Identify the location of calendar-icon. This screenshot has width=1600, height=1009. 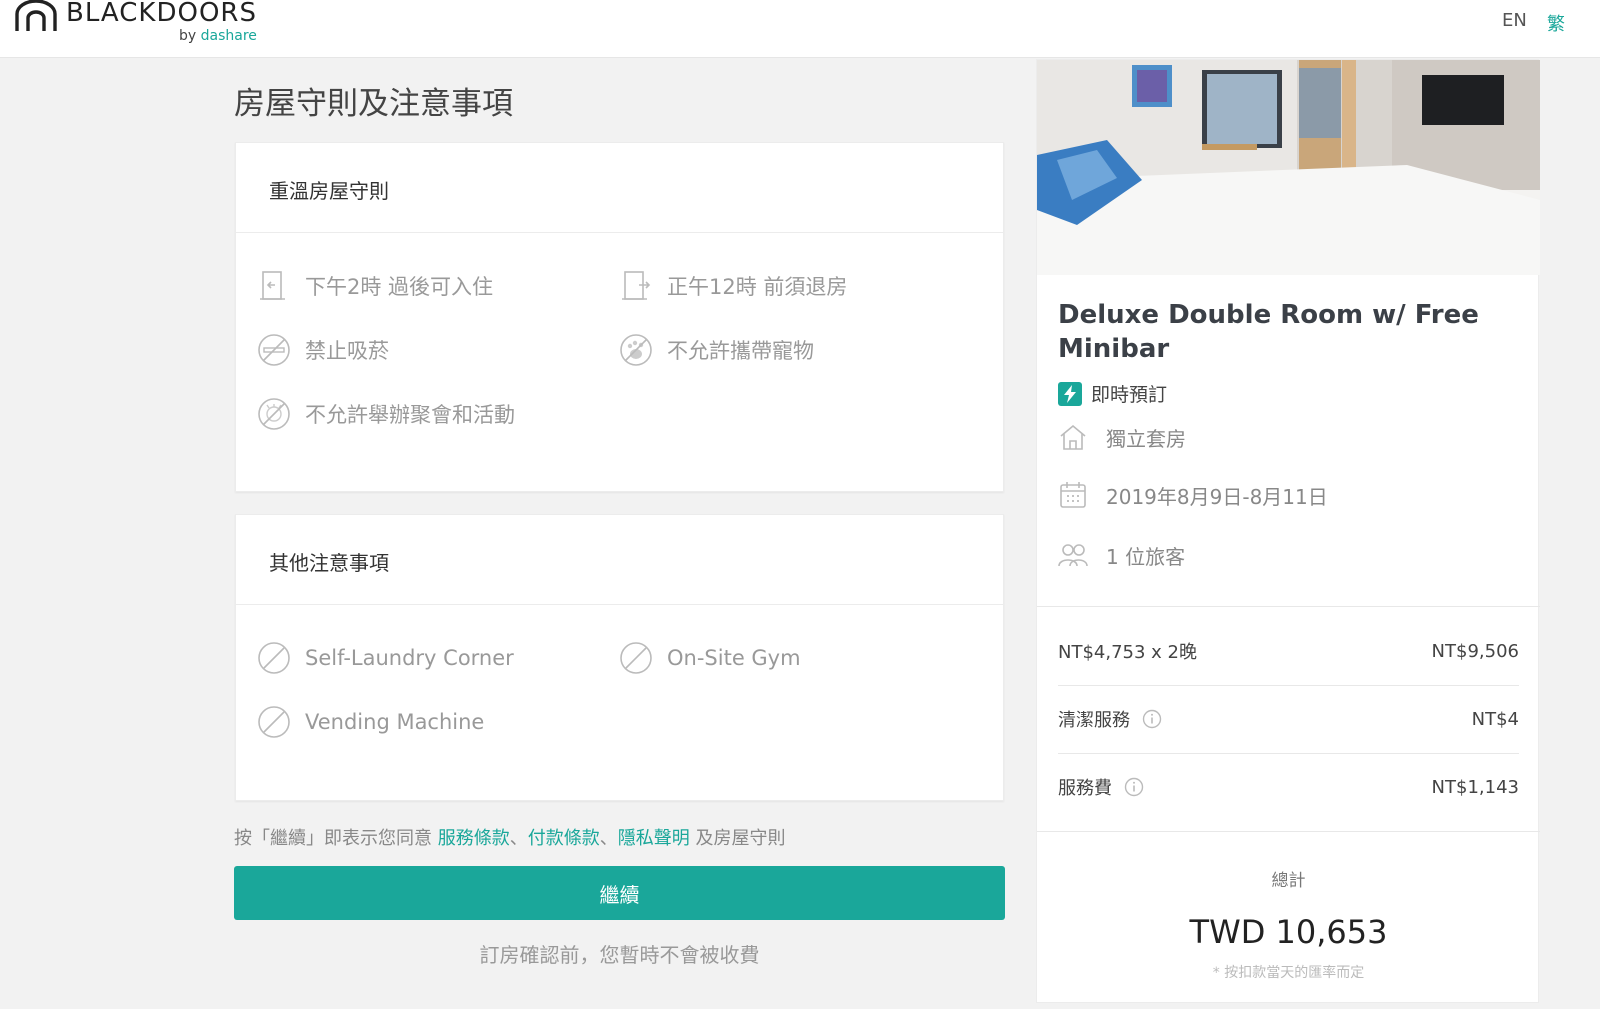
(1073, 495).